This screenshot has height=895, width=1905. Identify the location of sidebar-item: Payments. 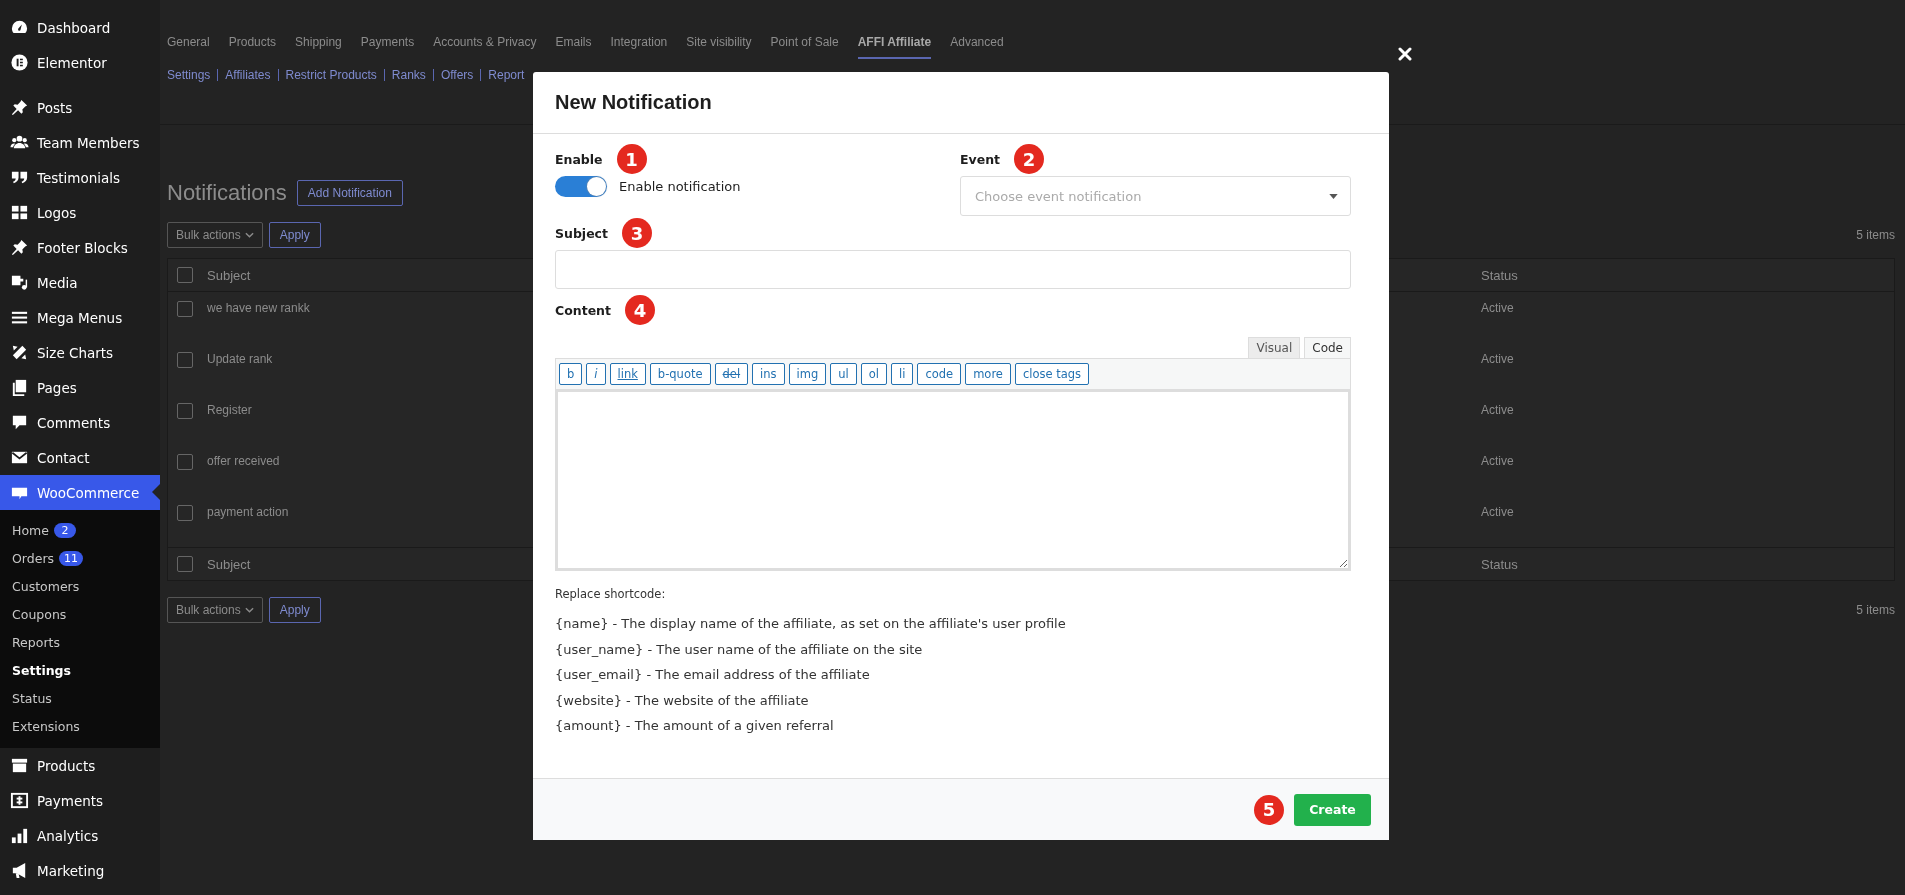
(80, 800).